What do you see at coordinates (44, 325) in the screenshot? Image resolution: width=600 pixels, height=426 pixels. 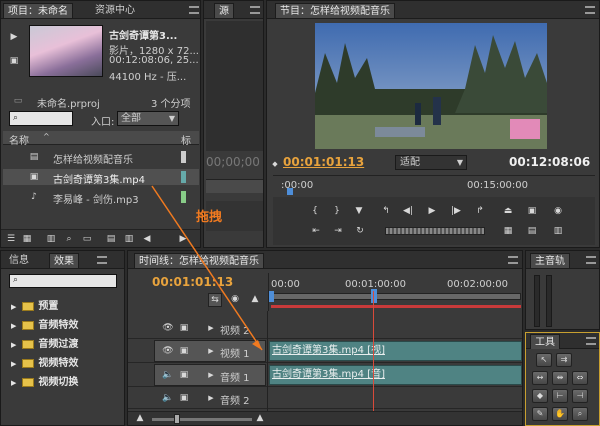 I see `folder-item-audio-effects: ▶ 音频特效` at bounding box center [44, 325].